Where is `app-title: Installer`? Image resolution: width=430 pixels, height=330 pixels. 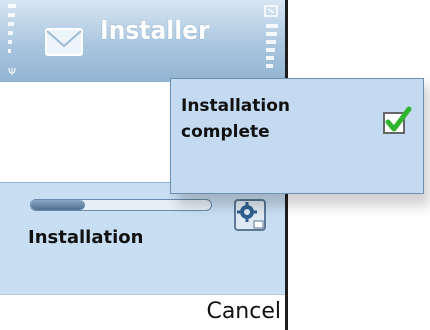 app-title: Installer is located at coordinates (155, 31).